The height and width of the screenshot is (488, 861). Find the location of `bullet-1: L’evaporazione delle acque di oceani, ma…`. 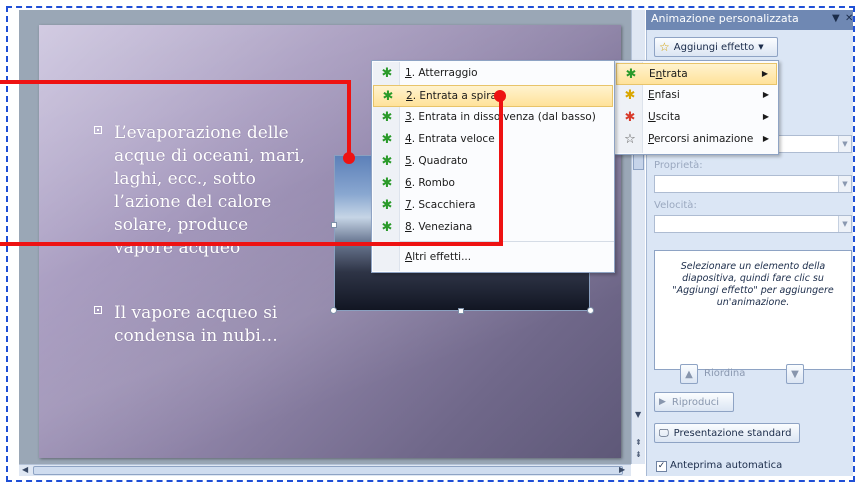

bullet-1: L’evaporazione delle acque di oceani, ma… is located at coordinates (199, 191).